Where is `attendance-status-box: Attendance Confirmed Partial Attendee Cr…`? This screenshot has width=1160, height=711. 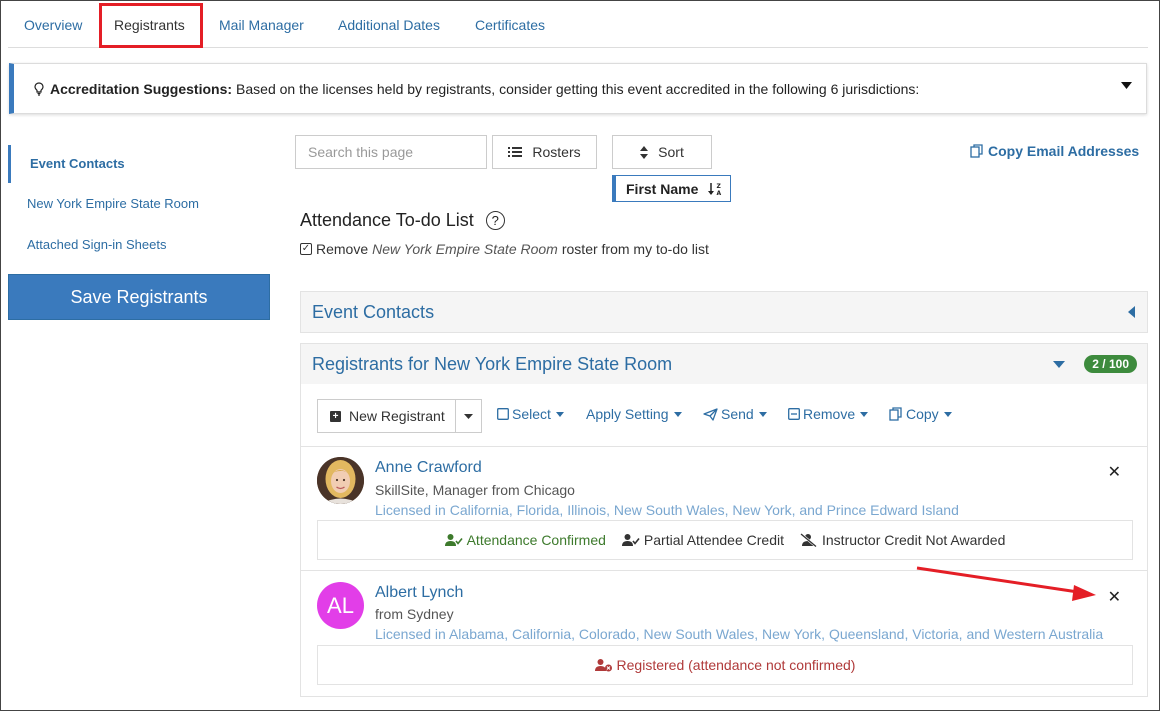
attendance-status-box: Attendance Confirmed Partial Attendee Cr… is located at coordinates (725, 540).